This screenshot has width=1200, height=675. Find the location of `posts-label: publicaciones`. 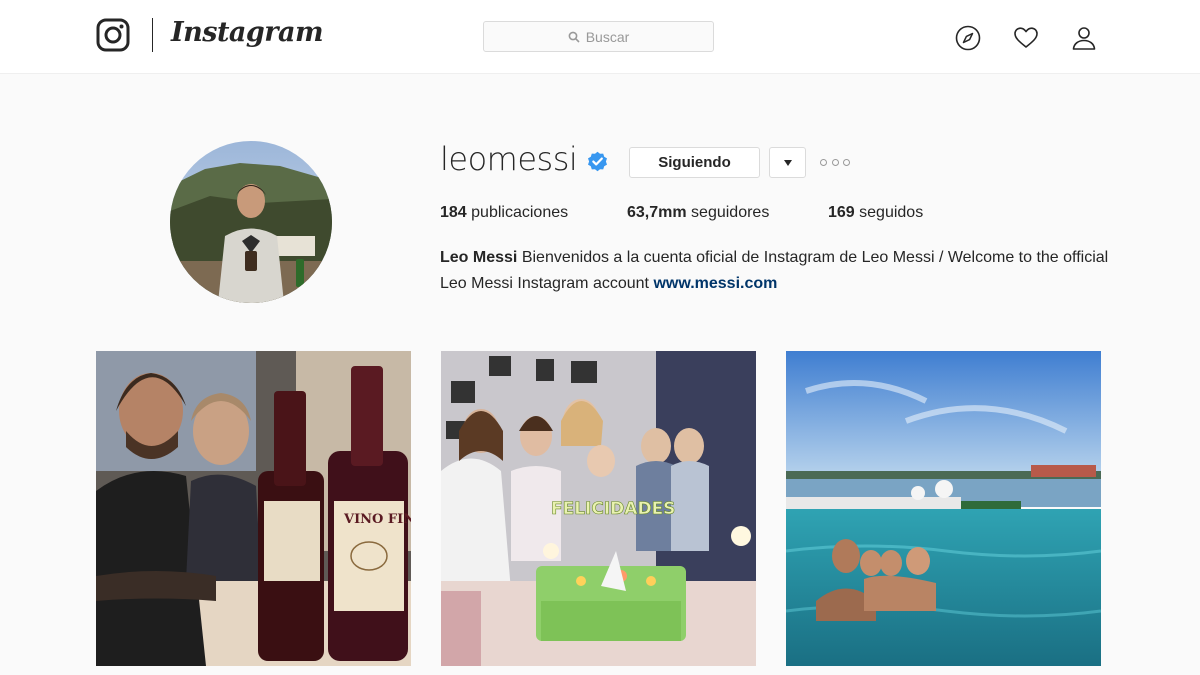

posts-label: publicaciones is located at coordinates (520, 212).